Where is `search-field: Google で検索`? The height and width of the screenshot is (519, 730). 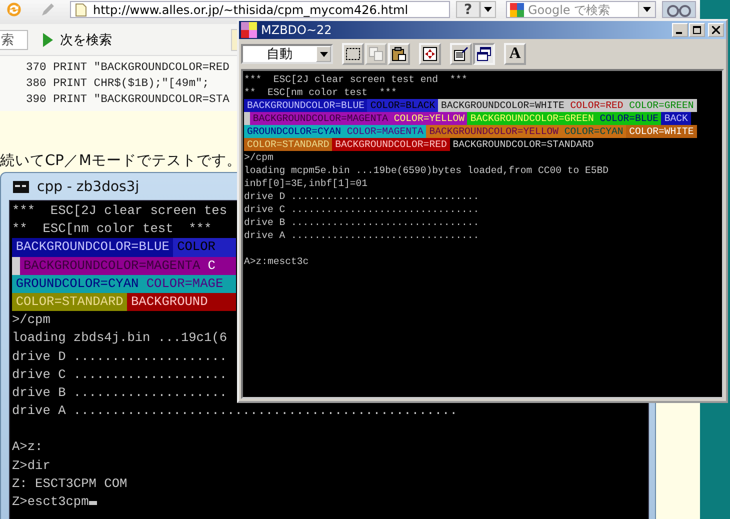 search-field: Google で検索 is located at coordinates (581, 9).